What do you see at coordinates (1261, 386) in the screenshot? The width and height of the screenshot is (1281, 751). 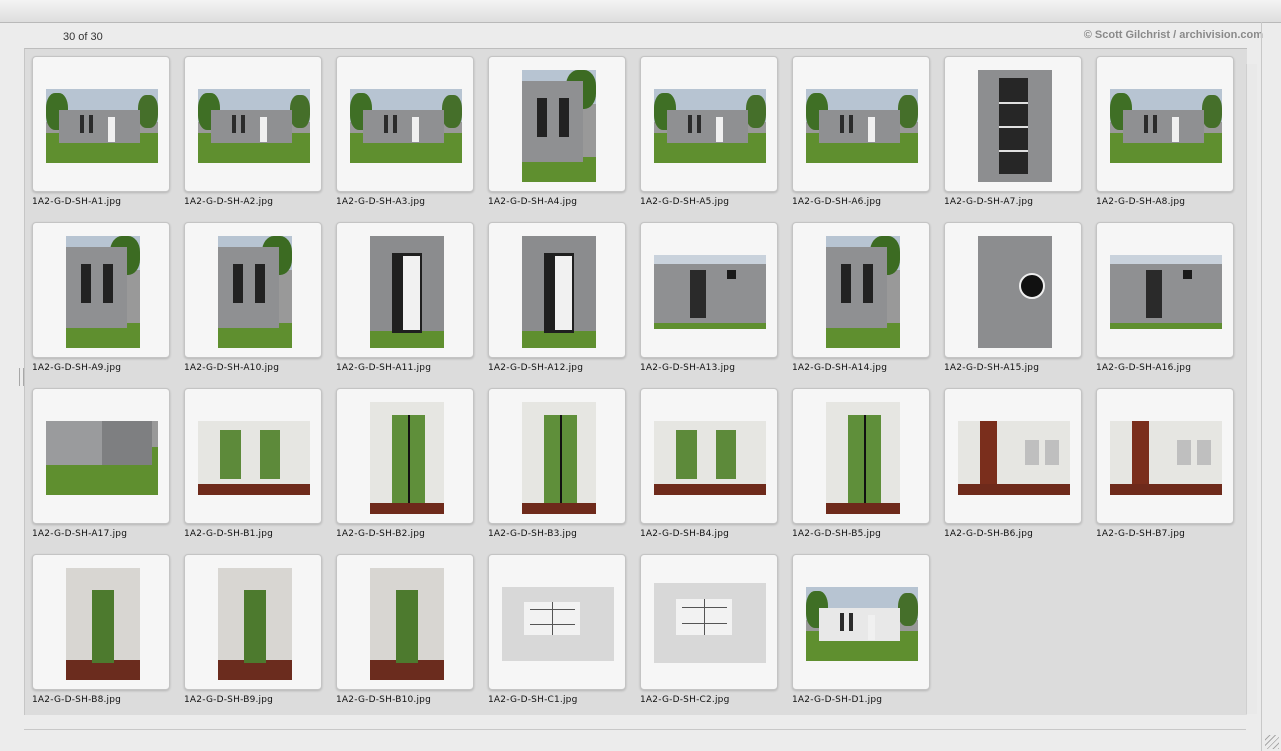 I see `window-divider` at bounding box center [1261, 386].